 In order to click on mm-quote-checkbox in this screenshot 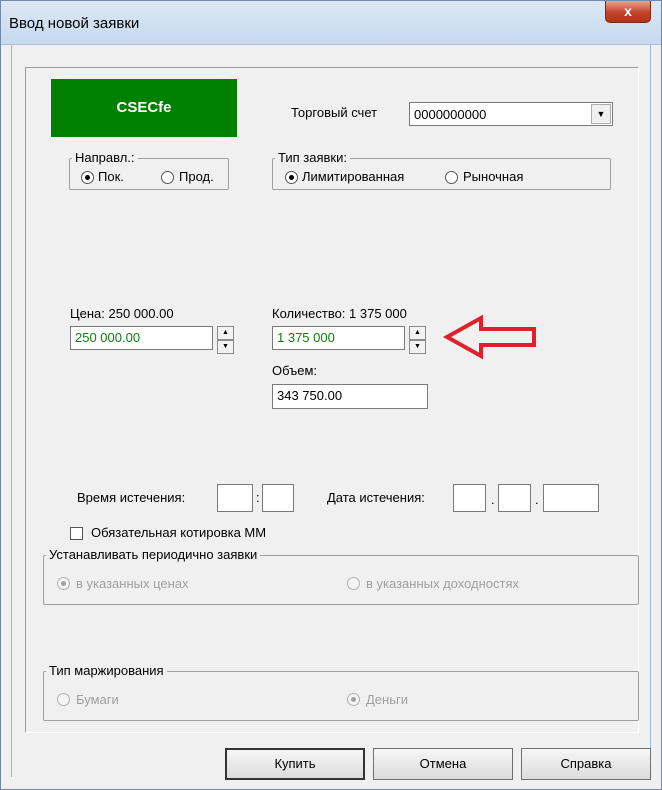, I will do `click(76, 533)`.